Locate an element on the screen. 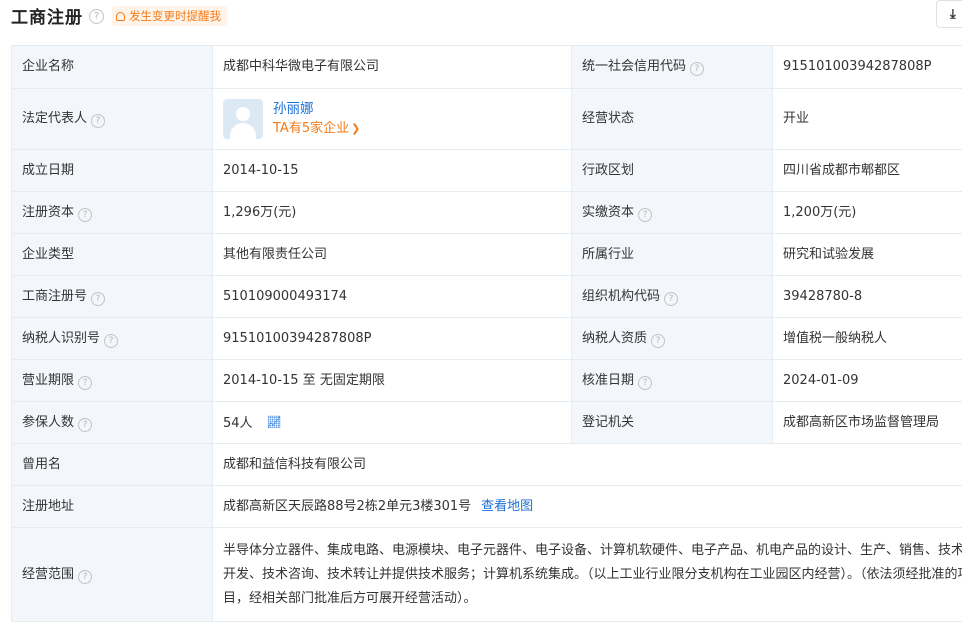 This screenshot has height=622, width=962. label-address: 注册地址 is located at coordinates (112, 507).